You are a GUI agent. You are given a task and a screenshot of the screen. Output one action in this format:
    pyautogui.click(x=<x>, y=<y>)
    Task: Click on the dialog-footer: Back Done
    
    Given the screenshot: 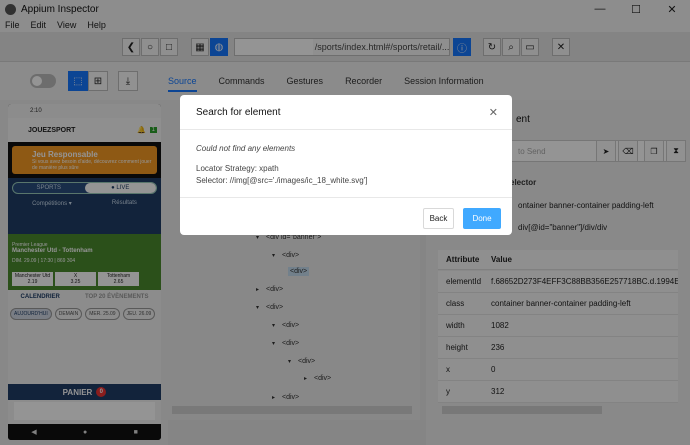 What is the action you would take?
    pyautogui.click(x=346, y=216)
    